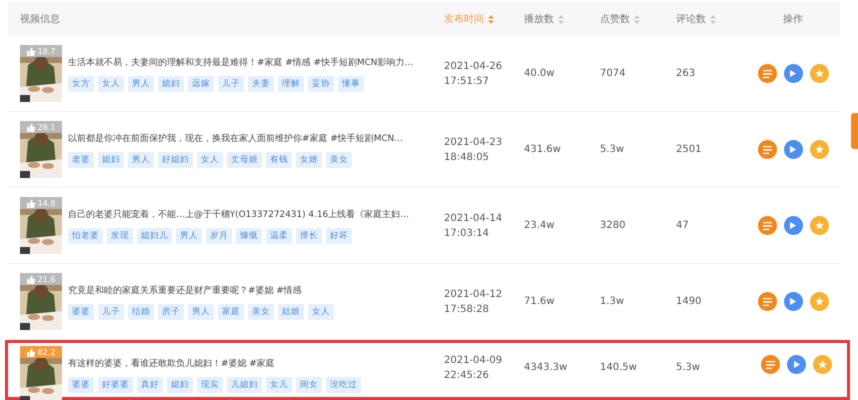  What do you see at coordinates (279, 384) in the screenshot?
I see `tag: 女儿` at bounding box center [279, 384].